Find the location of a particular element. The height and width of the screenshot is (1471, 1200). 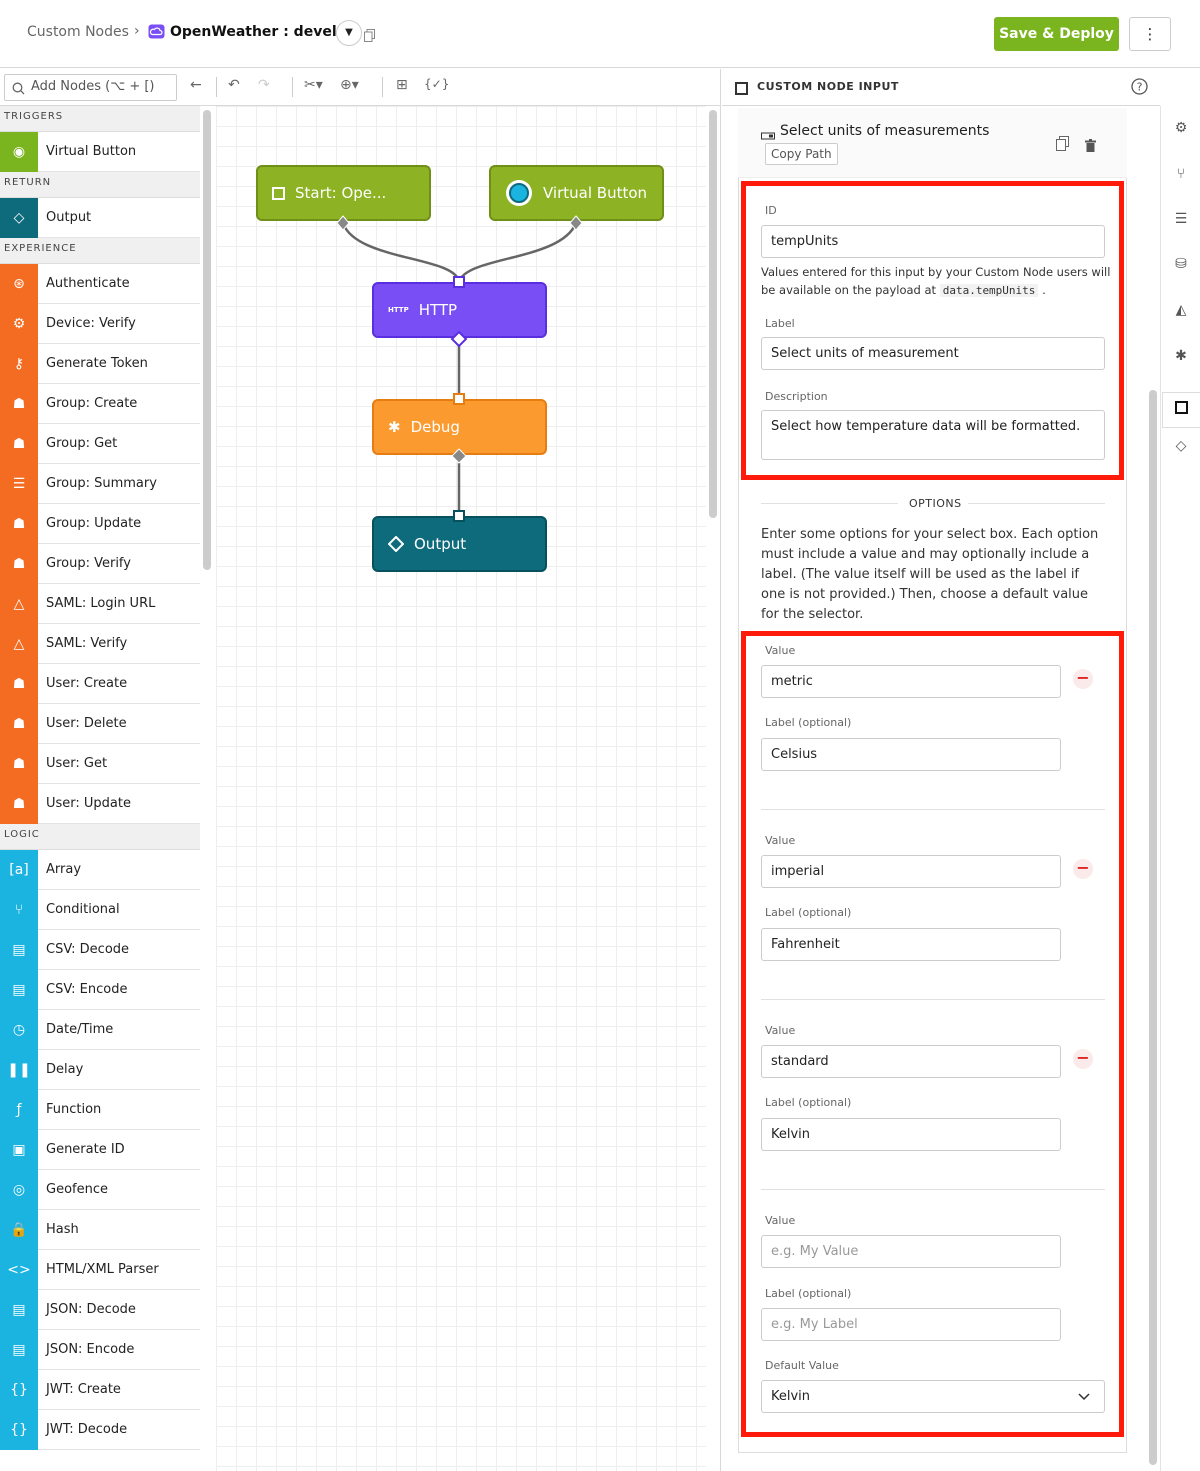

payload-code: data.tempUnits is located at coordinates (989, 290).